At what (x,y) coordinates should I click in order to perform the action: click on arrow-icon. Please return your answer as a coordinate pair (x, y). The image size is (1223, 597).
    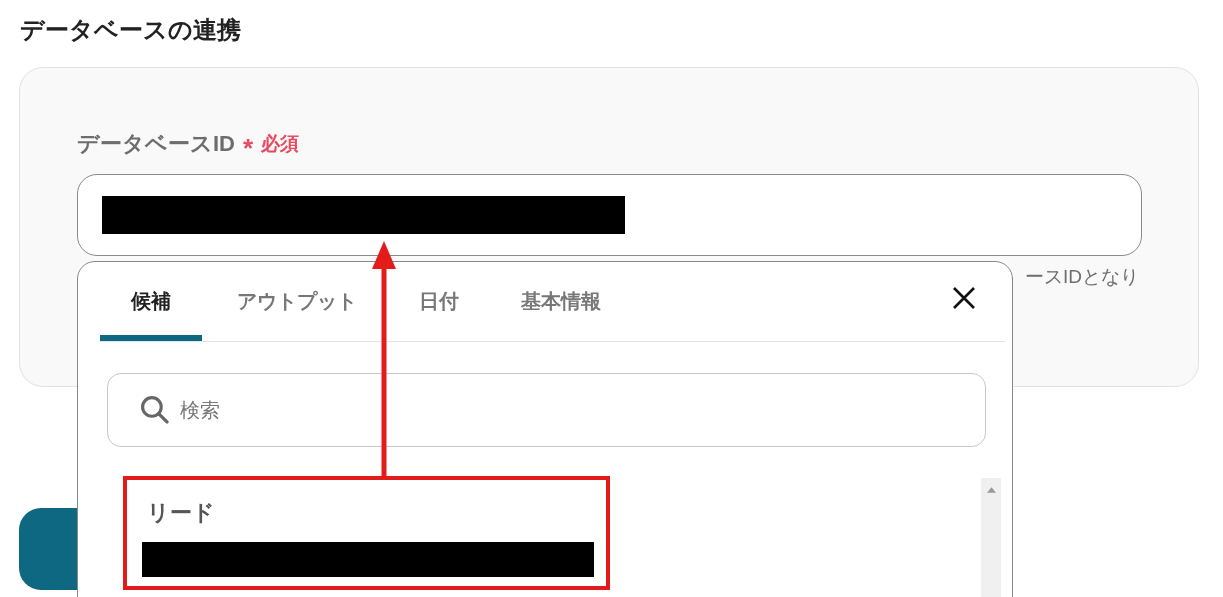
    Looking at the image, I should click on (384, 360).